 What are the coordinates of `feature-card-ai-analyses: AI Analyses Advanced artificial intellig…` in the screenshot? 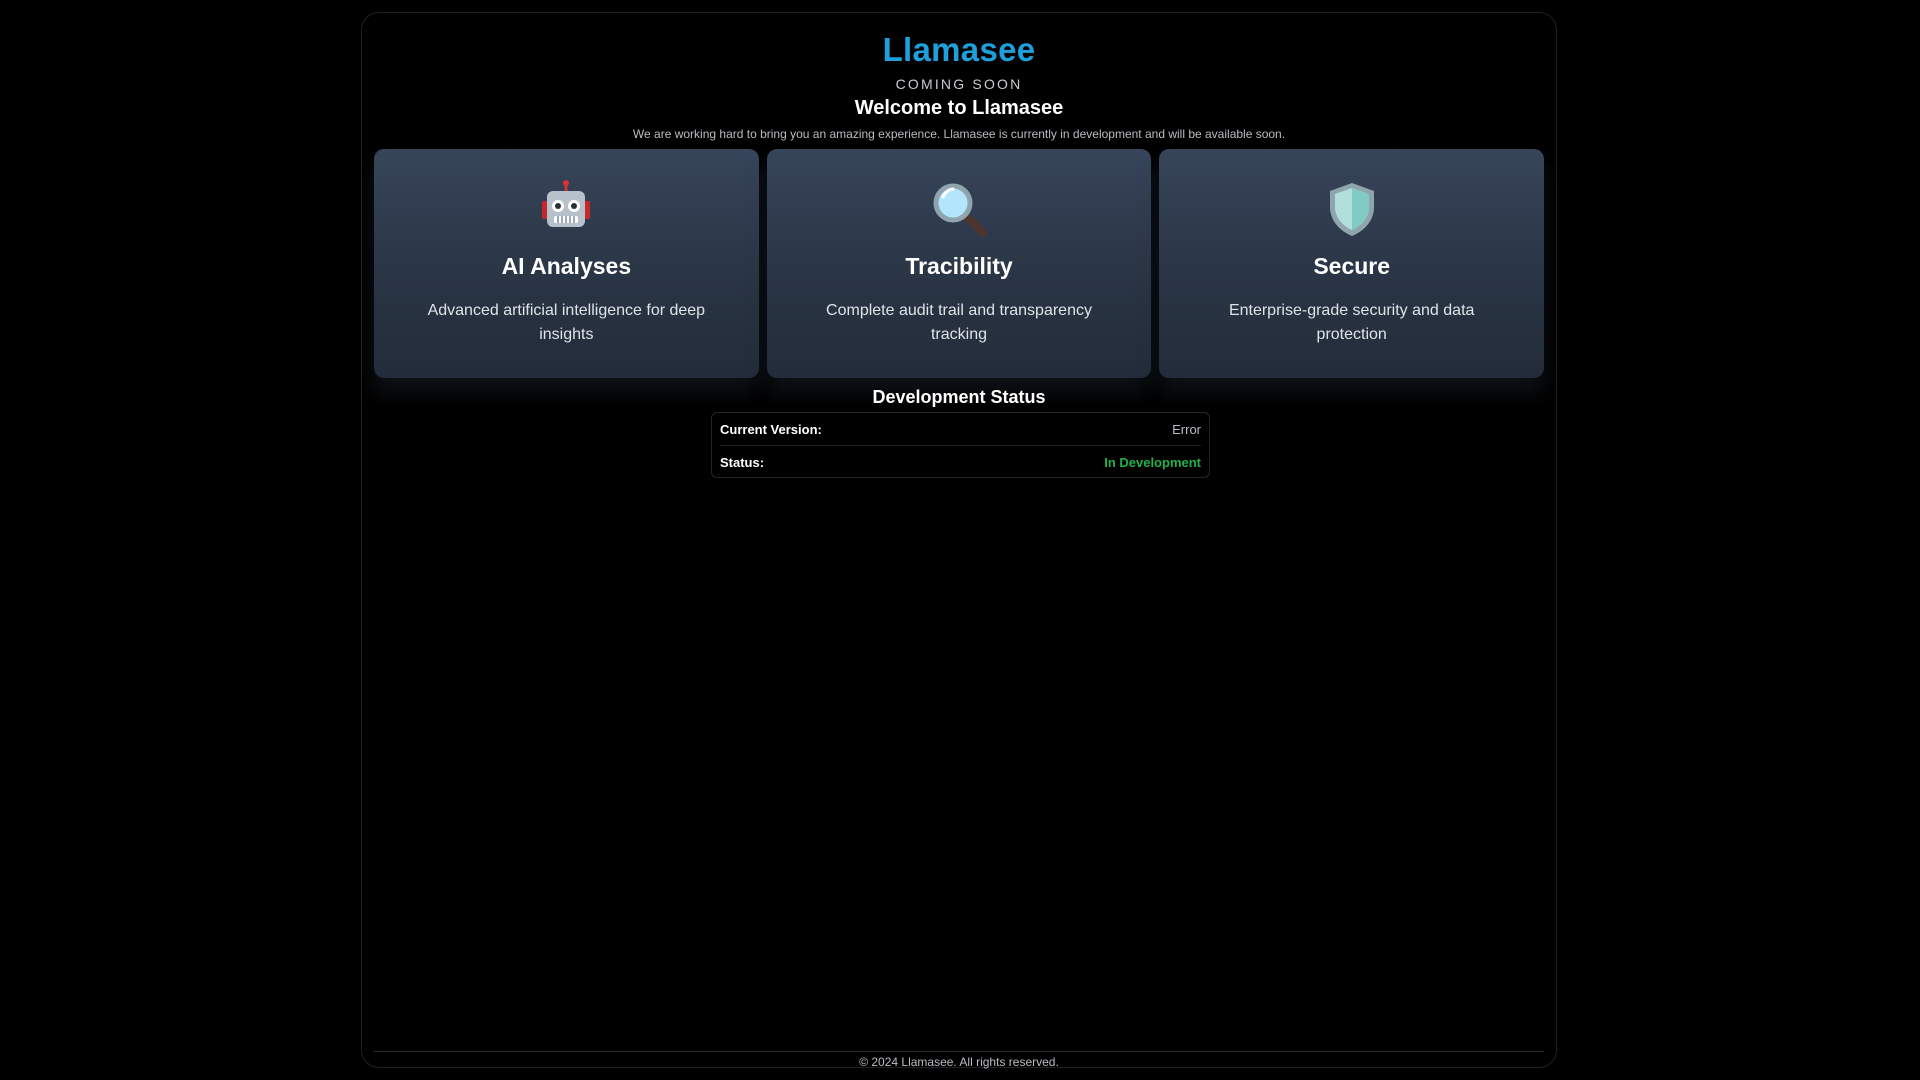 It's located at (566, 263).